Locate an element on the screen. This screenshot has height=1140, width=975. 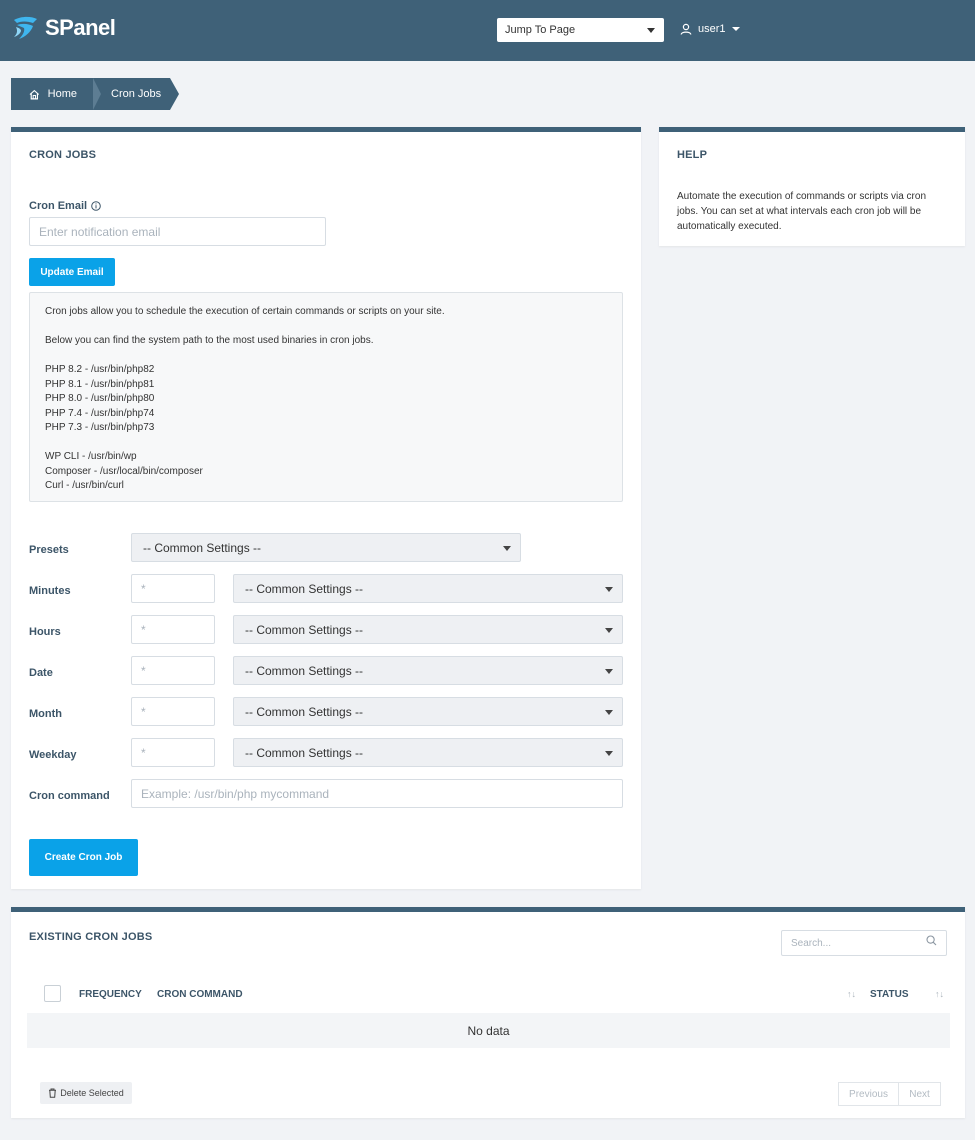
weekday-label: Weekday is located at coordinates (53, 755).